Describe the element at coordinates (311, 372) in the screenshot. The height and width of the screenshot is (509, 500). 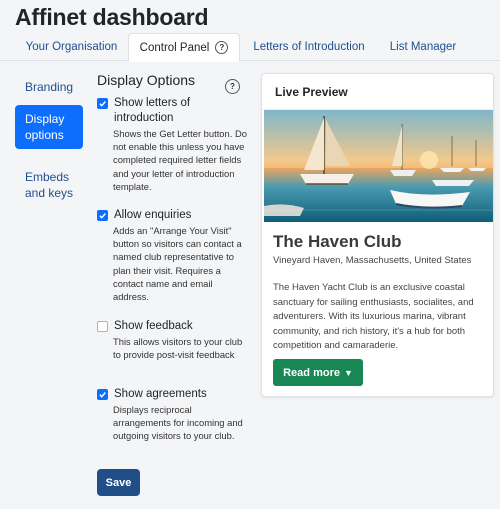
I see `read-more-label: Read more` at that location.